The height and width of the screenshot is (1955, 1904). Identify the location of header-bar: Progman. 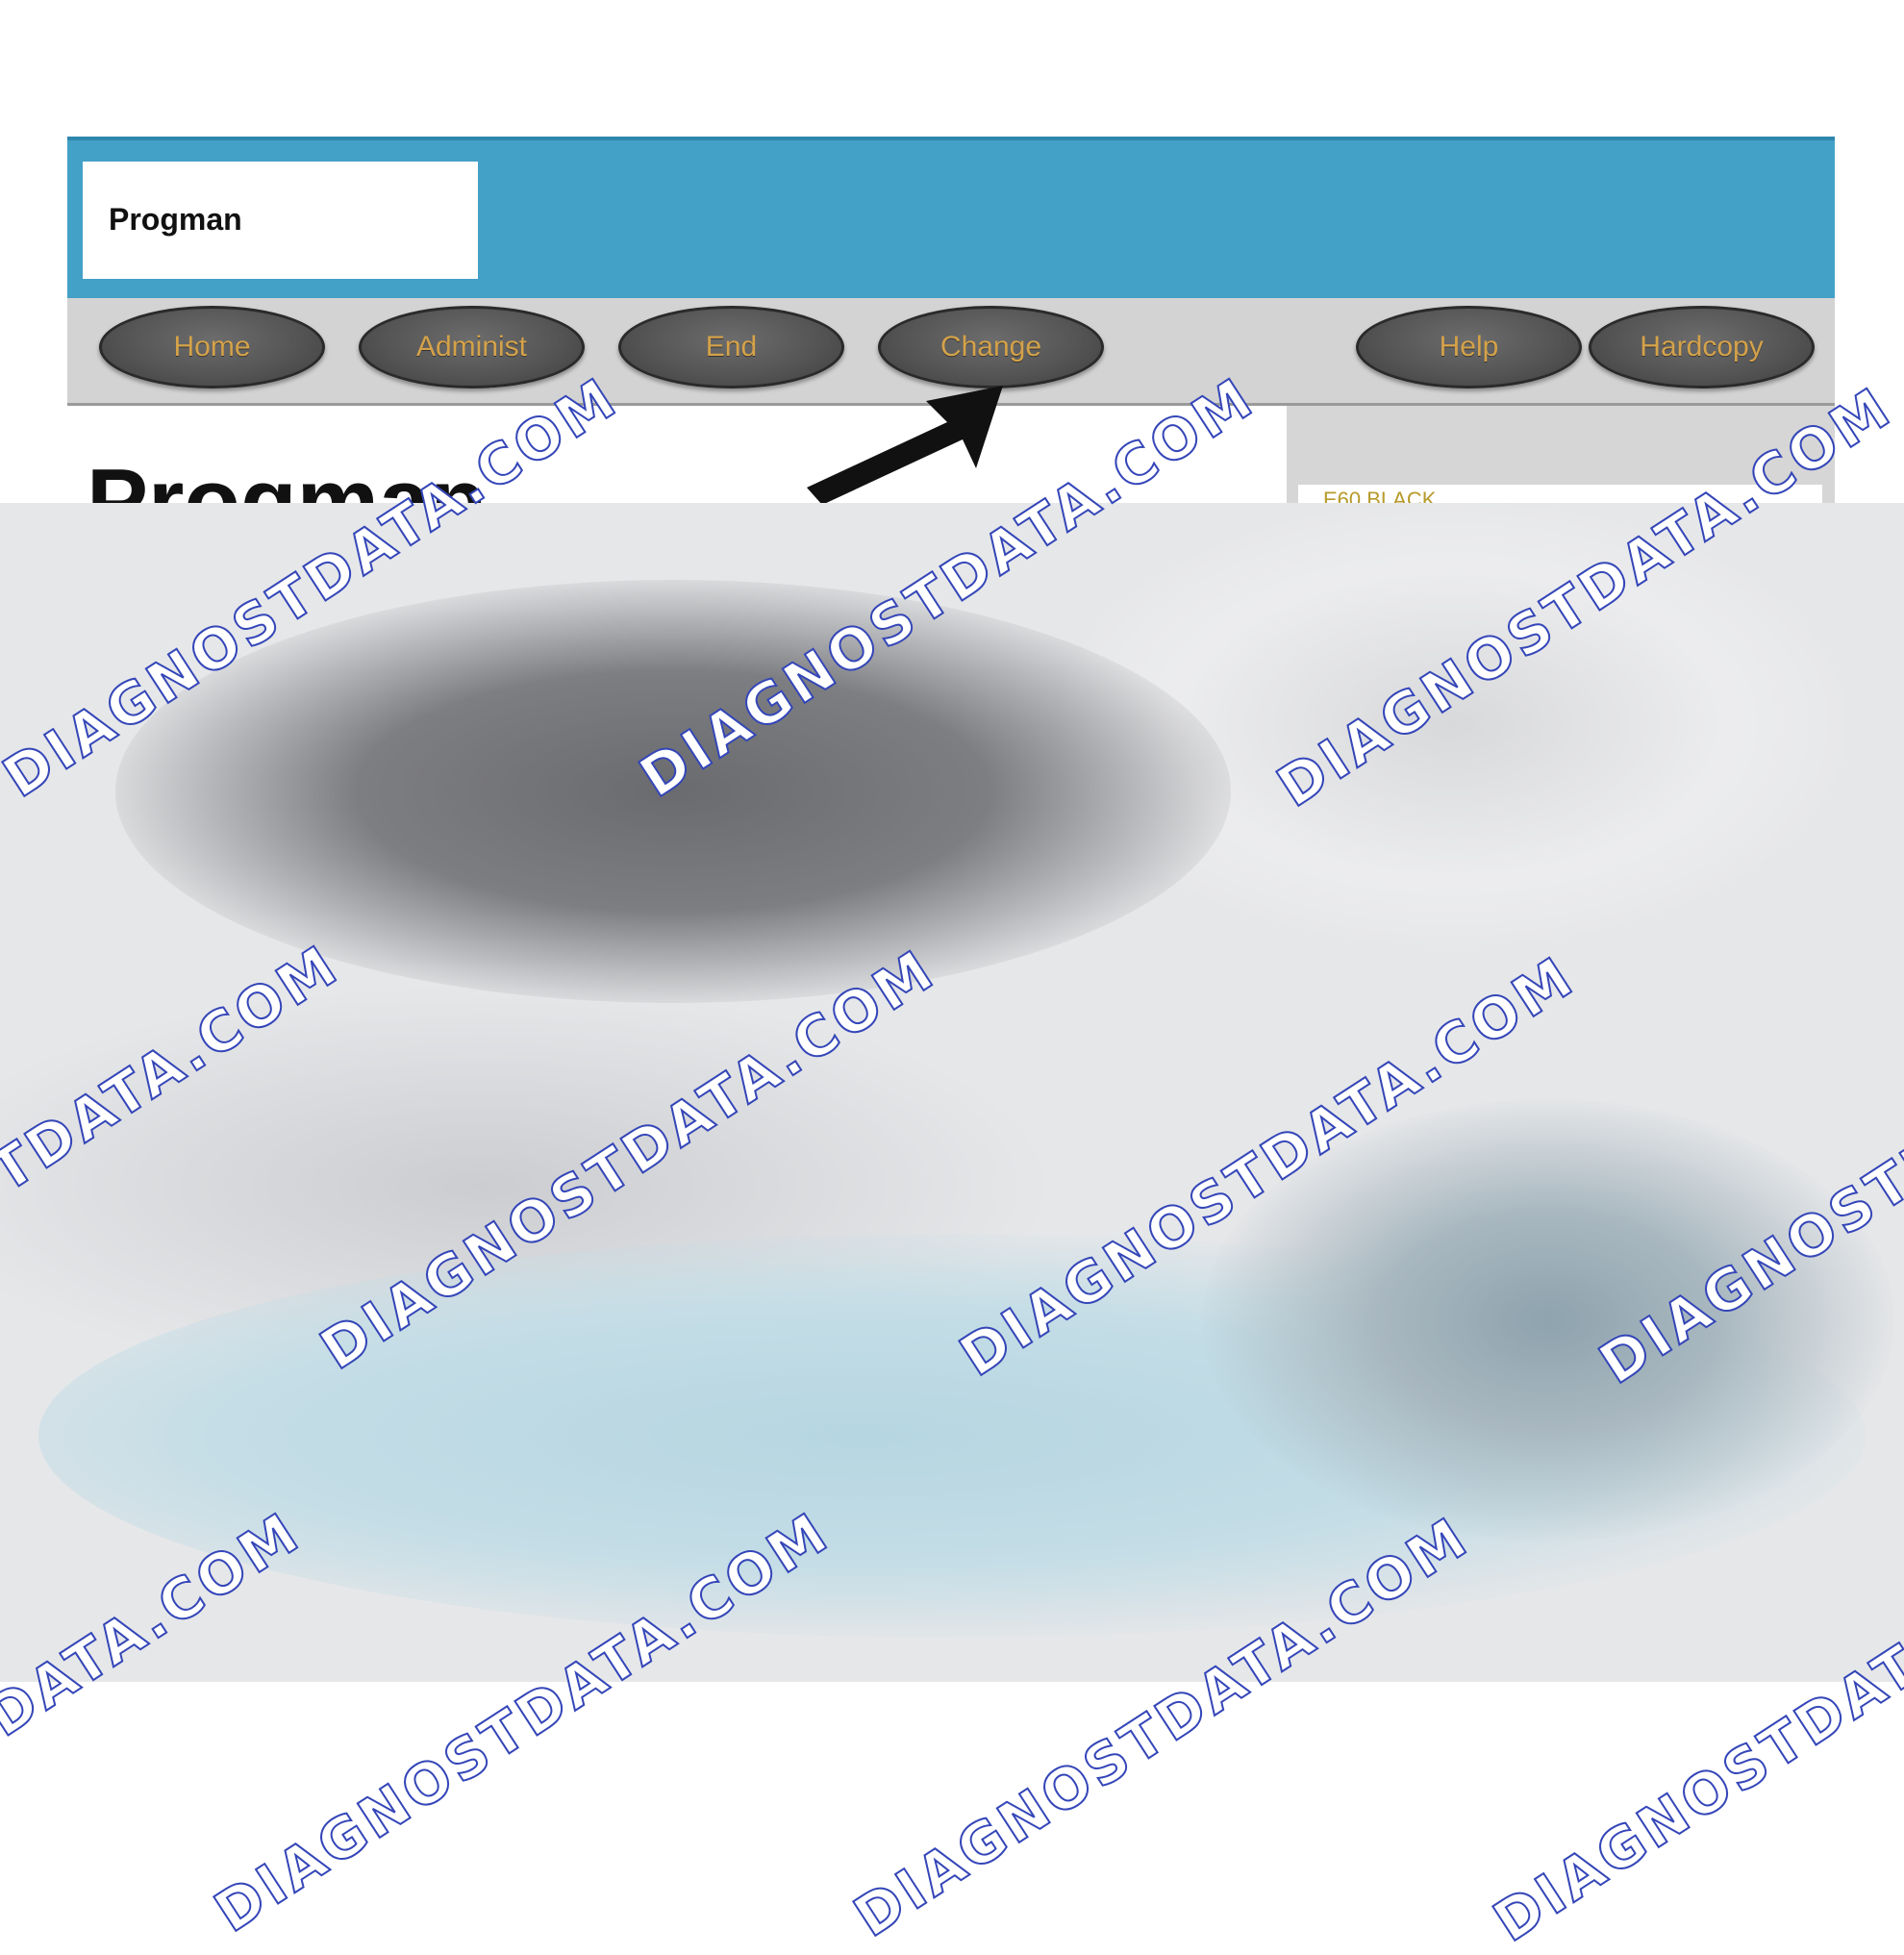
(951, 218).